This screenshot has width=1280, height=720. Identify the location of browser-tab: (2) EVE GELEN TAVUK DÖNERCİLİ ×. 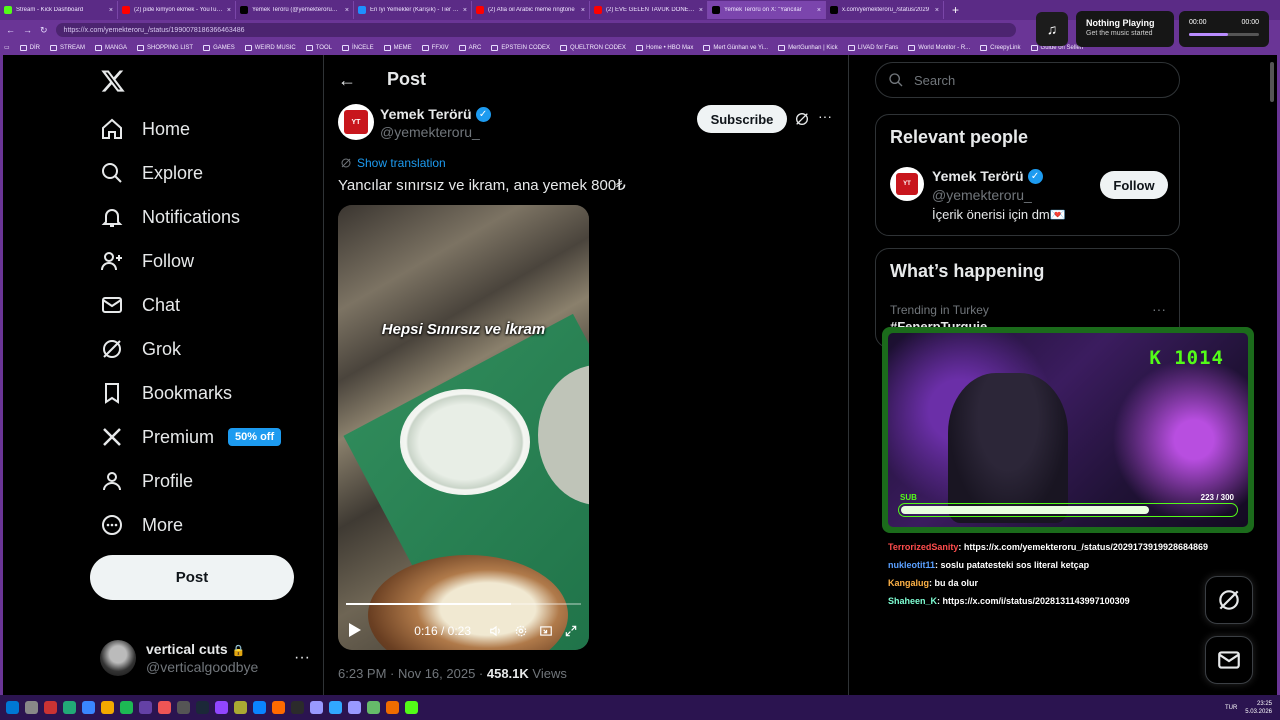
(649, 10).